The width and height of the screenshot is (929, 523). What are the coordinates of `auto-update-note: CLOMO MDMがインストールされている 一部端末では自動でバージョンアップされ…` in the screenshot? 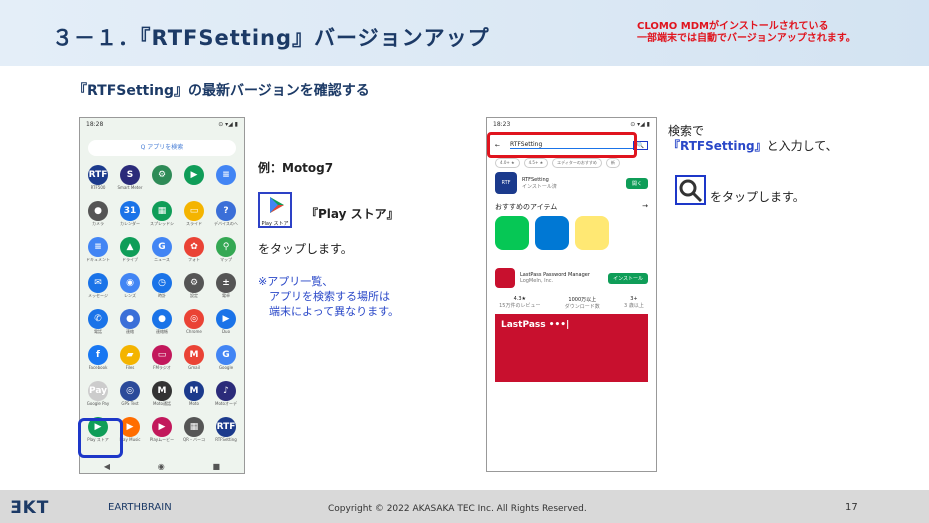 It's located at (746, 33).